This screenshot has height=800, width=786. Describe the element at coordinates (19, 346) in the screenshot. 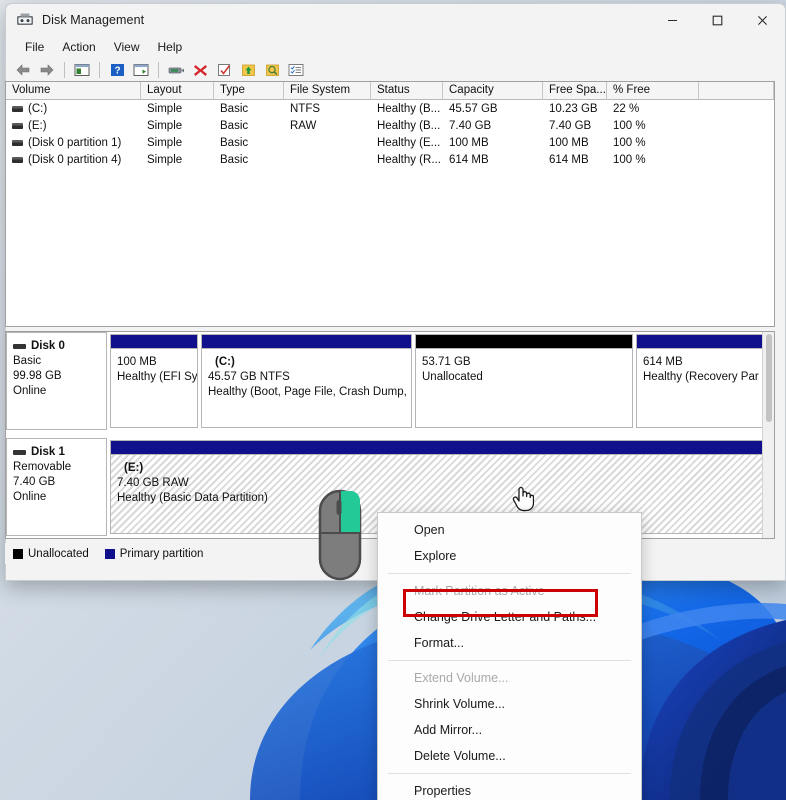

I see `disk-icon` at that location.